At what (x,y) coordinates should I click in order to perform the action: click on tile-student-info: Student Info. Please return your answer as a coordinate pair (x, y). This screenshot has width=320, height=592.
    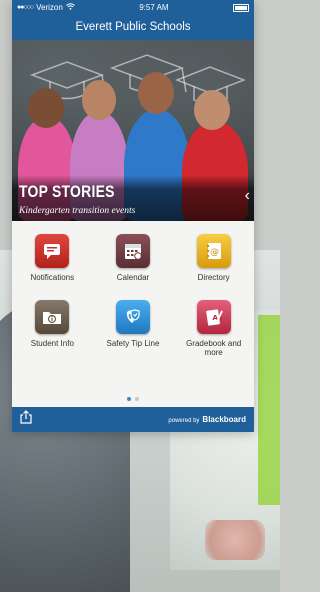
    Looking at the image, I should click on (52, 328).